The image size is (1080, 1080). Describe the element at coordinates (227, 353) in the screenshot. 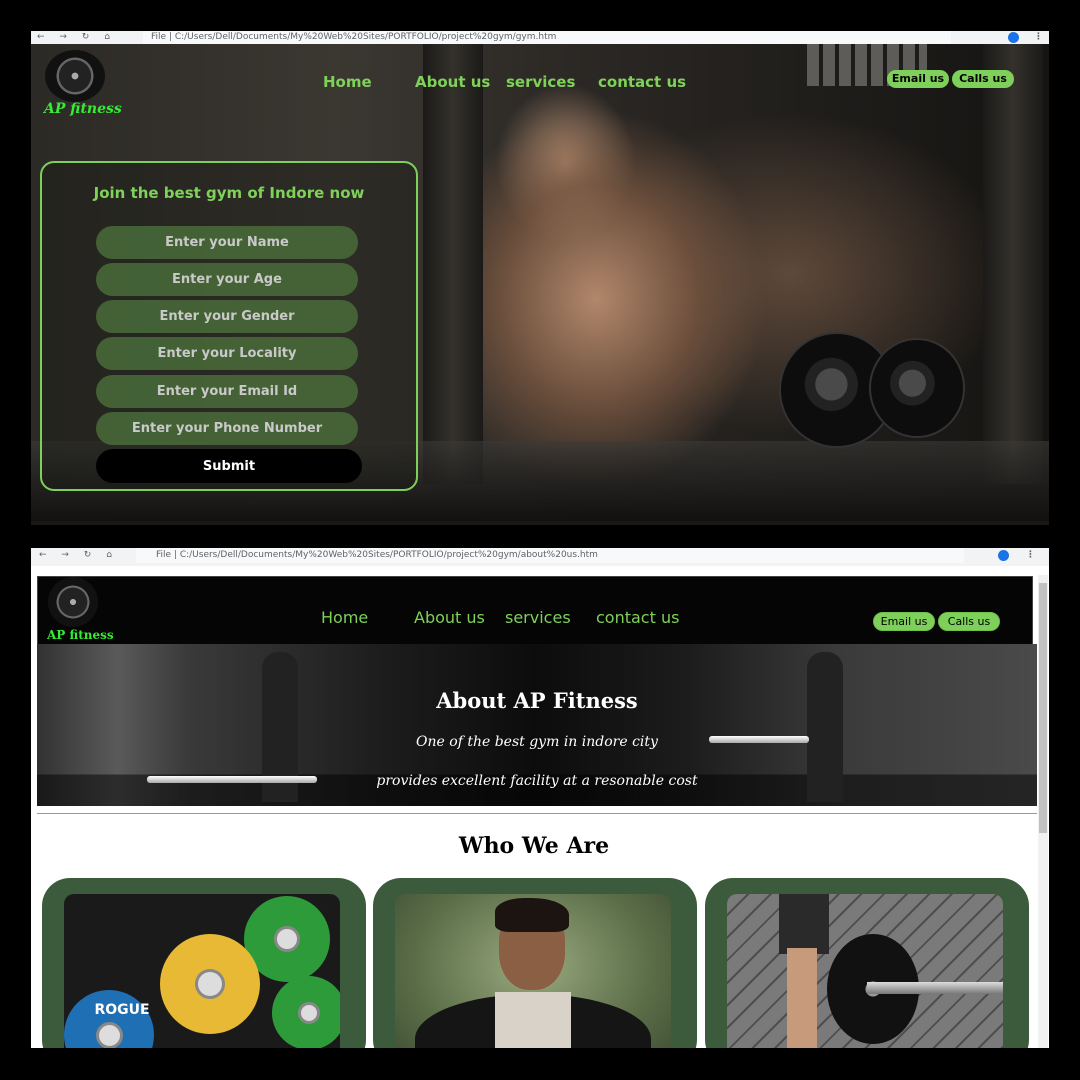

I see `locality-input` at that location.